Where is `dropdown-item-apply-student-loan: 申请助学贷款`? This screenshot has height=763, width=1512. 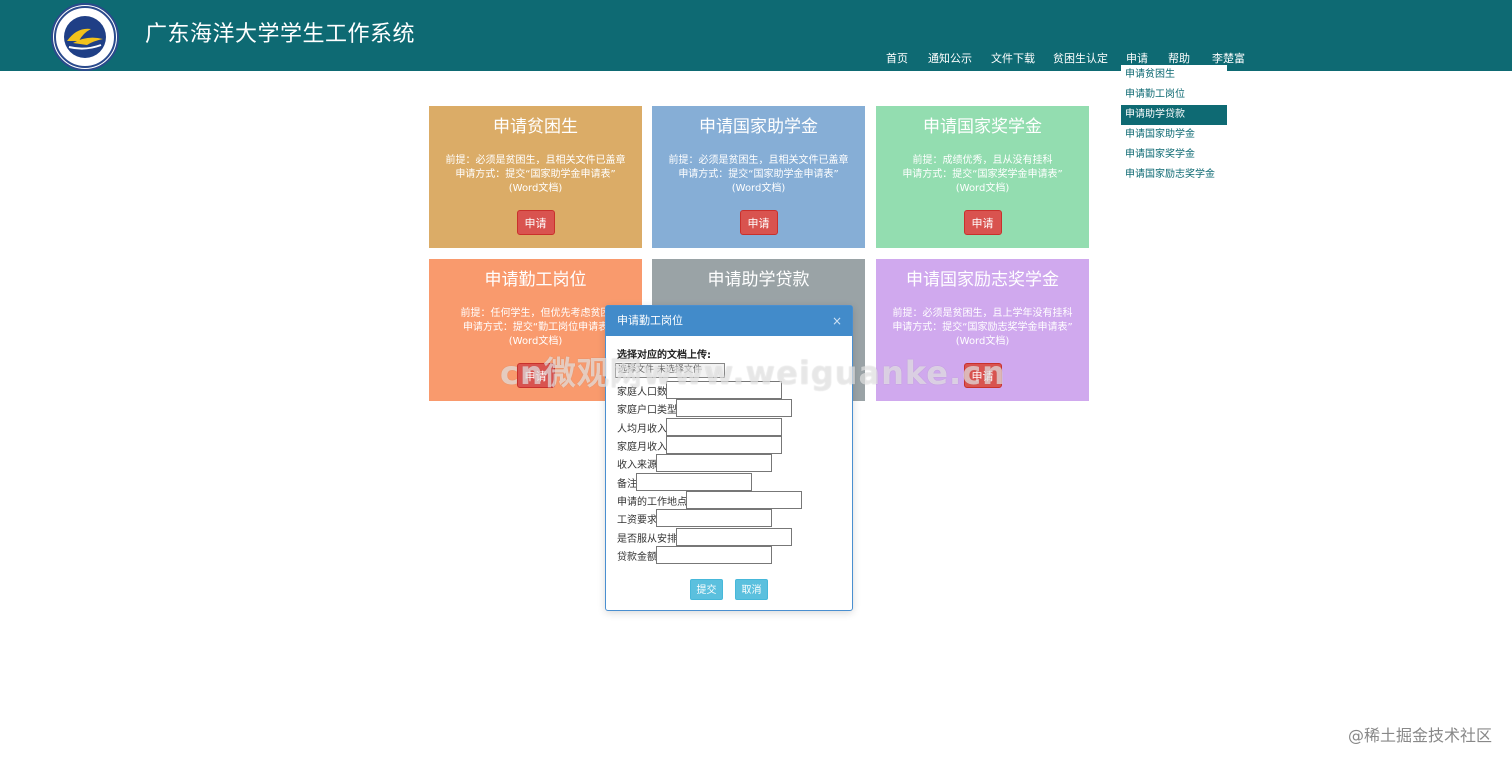 dropdown-item-apply-student-loan: 申请助学贷款 is located at coordinates (1174, 115).